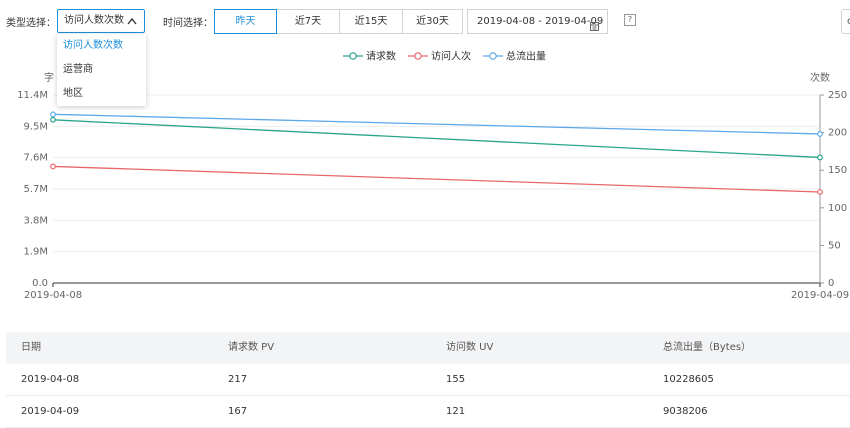  Describe the element at coordinates (50, 411) in the screenshot. I see `cell-date: 2019-04-09` at that location.